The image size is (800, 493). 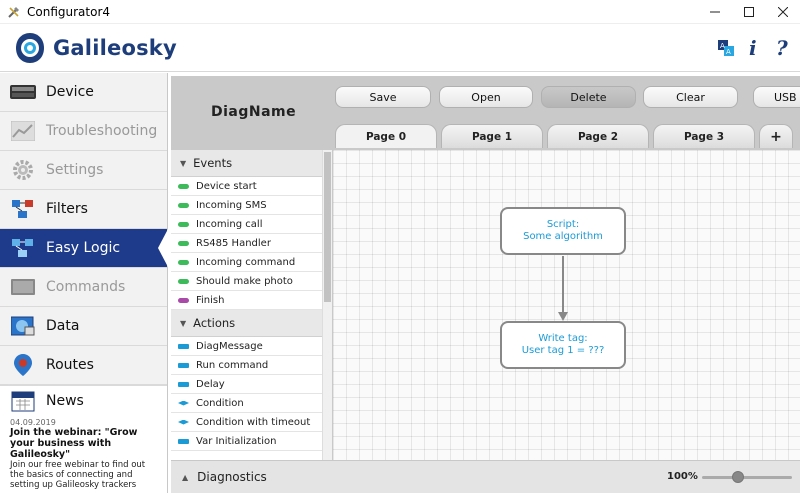 What do you see at coordinates (231, 205) in the screenshot?
I see `event-item-label: Incoming SMS` at bounding box center [231, 205].